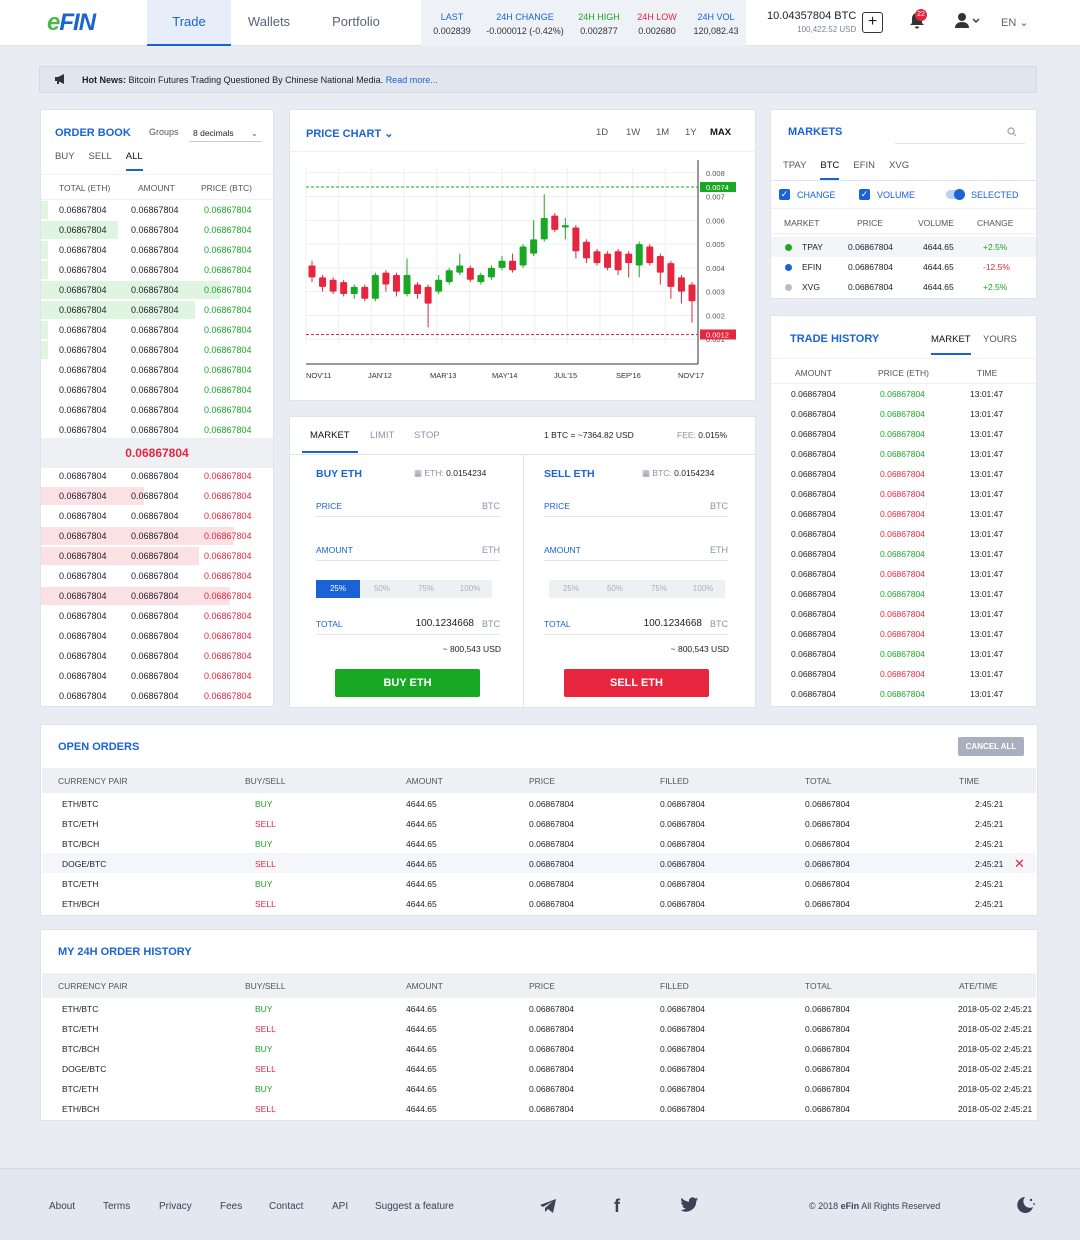 The width and height of the screenshot is (1080, 1240). What do you see at coordinates (175, 1206) in the screenshot?
I see `footer-link-privacy: Privacy` at bounding box center [175, 1206].